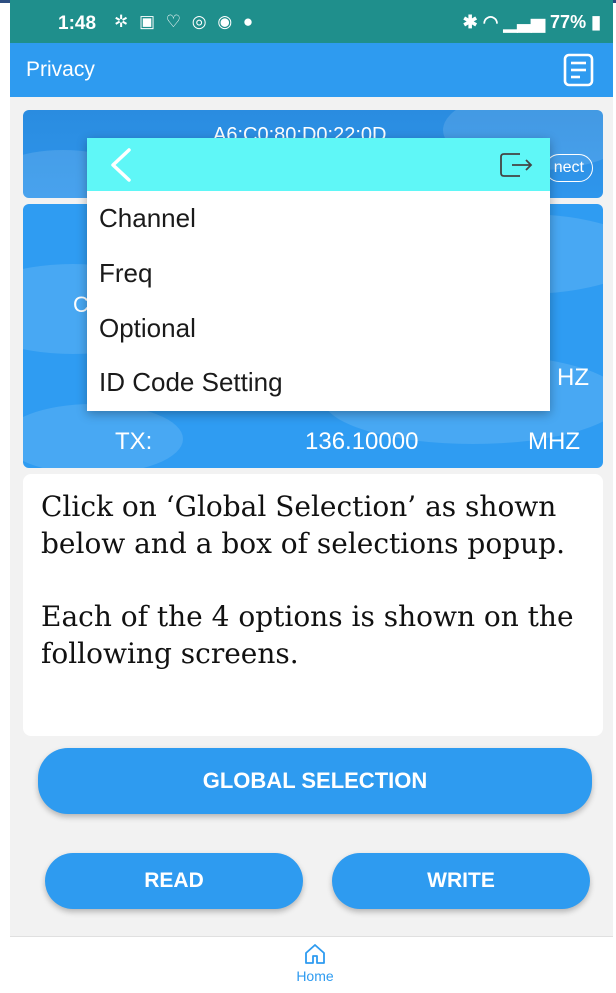  Describe the element at coordinates (147, 328) in the screenshot. I see `menu-item-optional: Optional` at that location.